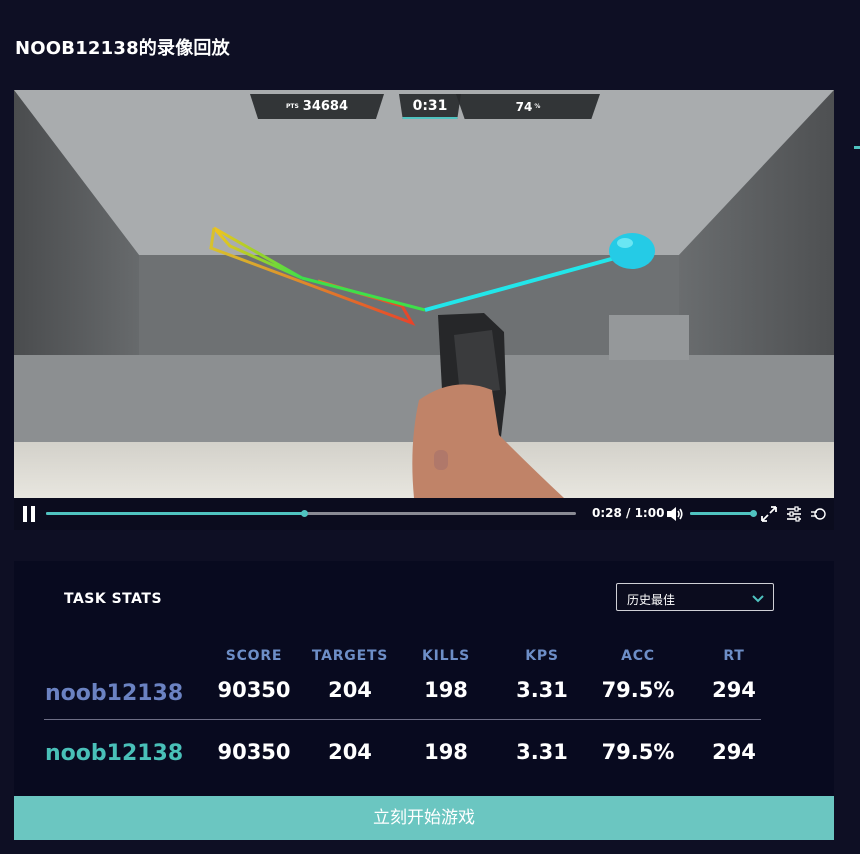 The width and height of the screenshot is (860, 854). What do you see at coordinates (113, 599) in the screenshot?
I see `stats-title: TASK STATS` at bounding box center [113, 599].